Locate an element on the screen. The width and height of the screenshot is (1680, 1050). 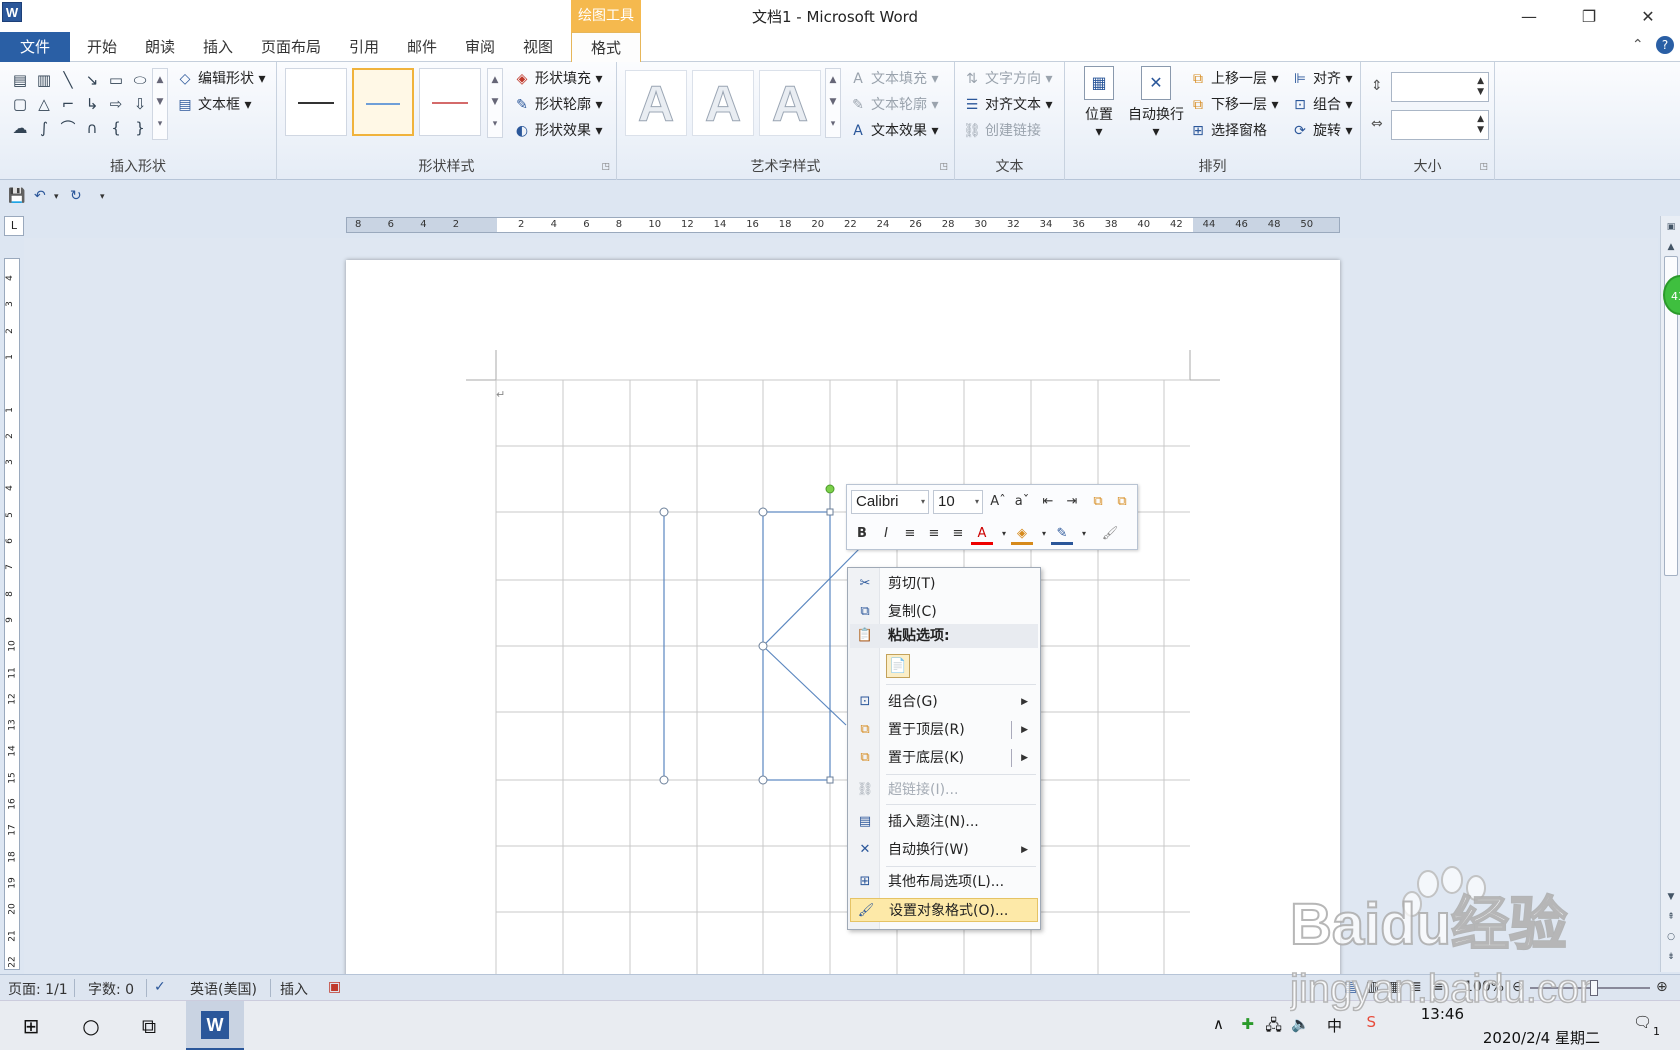
network-icon: 🖧 is located at coordinates (1273, 1027).